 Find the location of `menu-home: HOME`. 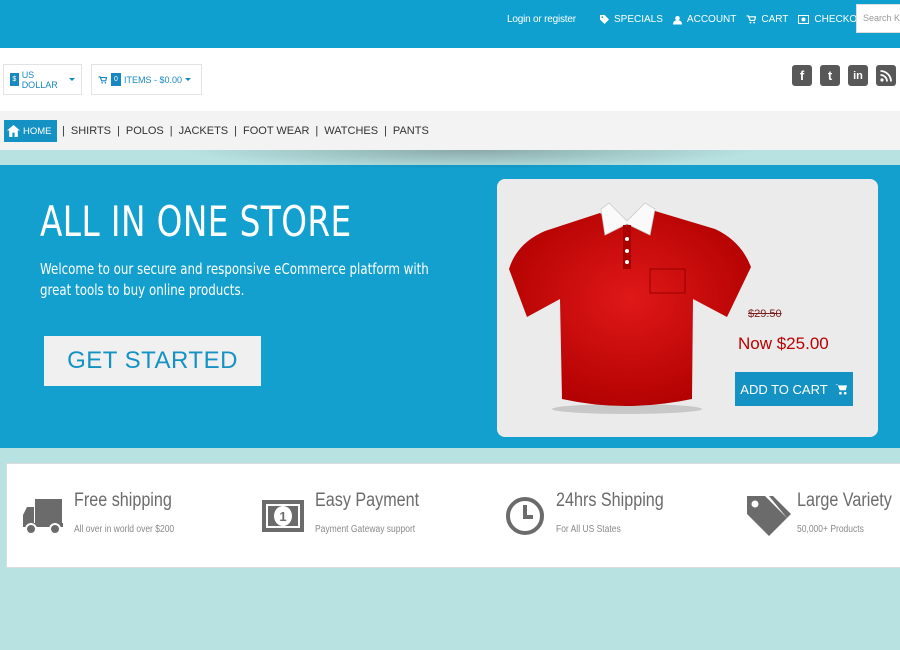

menu-home: HOME is located at coordinates (30, 131).